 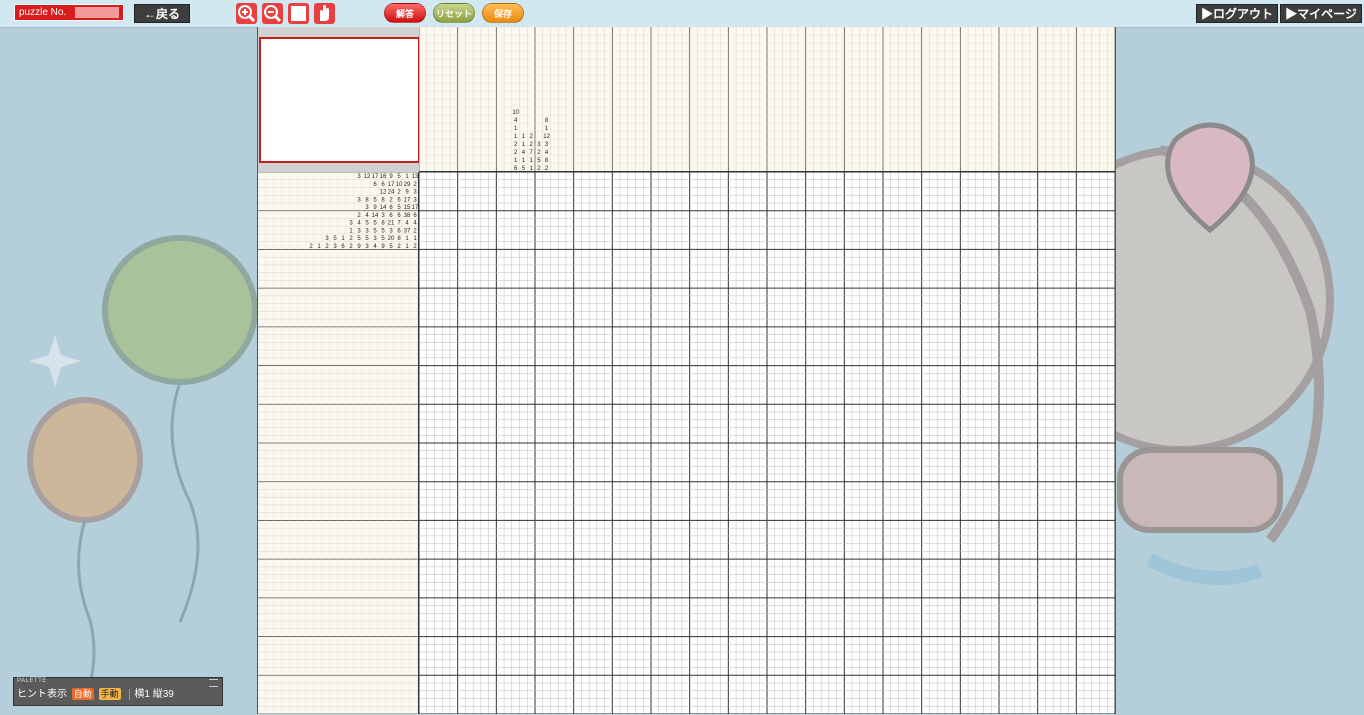 What do you see at coordinates (399, 224) in the screenshot?
I see `row-clue-number: 7` at bounding box center [399, 224].